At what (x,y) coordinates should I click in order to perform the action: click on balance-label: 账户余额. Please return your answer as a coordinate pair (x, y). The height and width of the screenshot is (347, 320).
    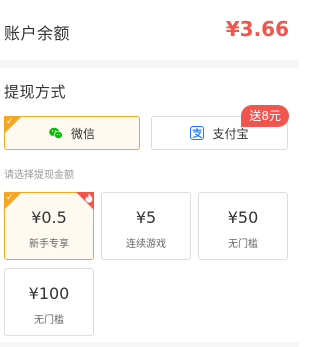
    Looking at the image, I should click on (37, 33).